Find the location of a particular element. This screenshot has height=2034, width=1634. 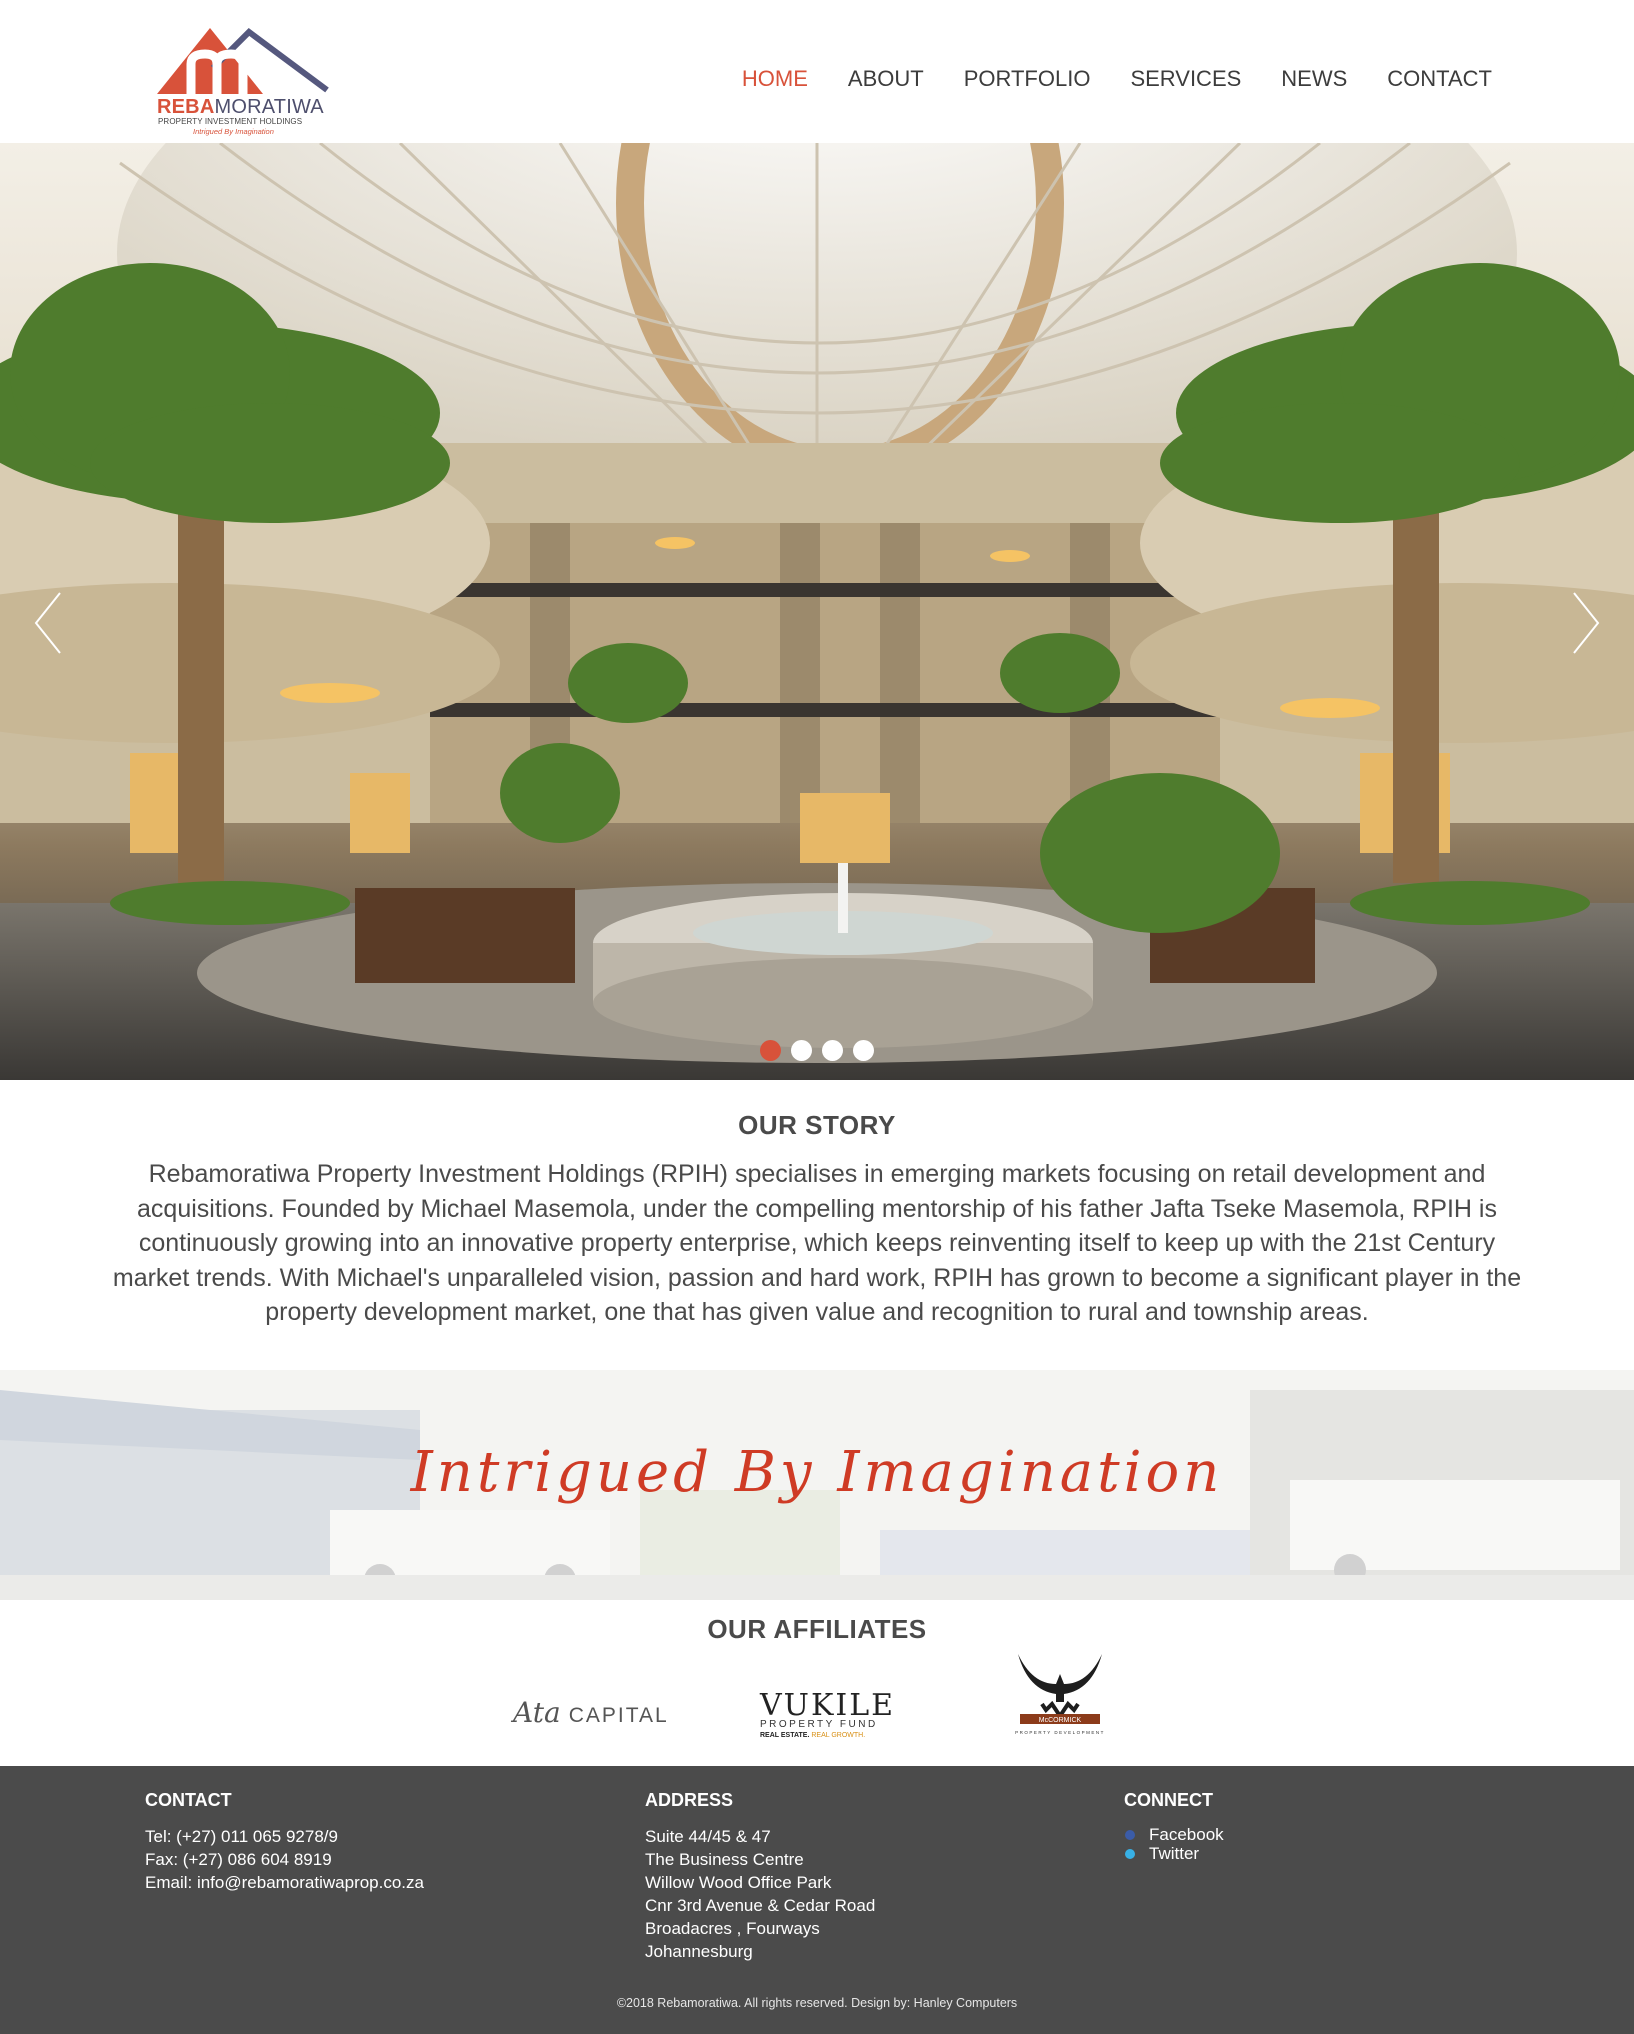

our-story-heading: OUR STORY is located at coordinates (817, 1125).